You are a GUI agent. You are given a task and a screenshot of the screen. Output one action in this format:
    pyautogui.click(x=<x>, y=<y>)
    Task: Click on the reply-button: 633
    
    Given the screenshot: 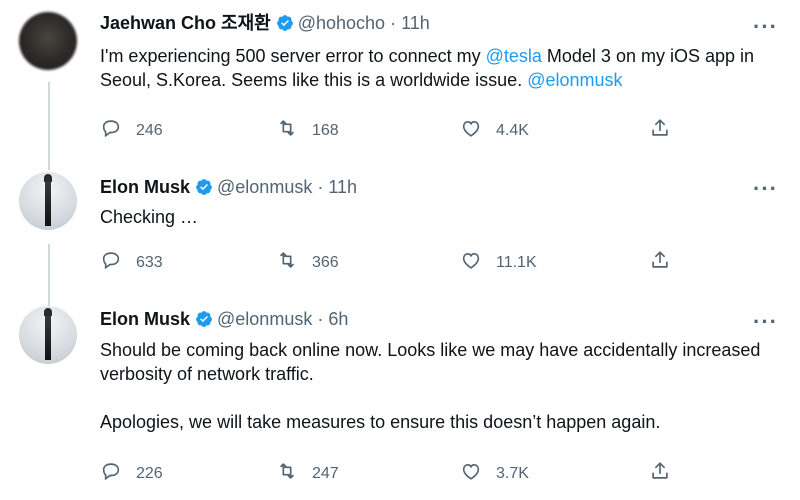 What is the action you would take?
    pyautogui.click(x=131, y=262)
    